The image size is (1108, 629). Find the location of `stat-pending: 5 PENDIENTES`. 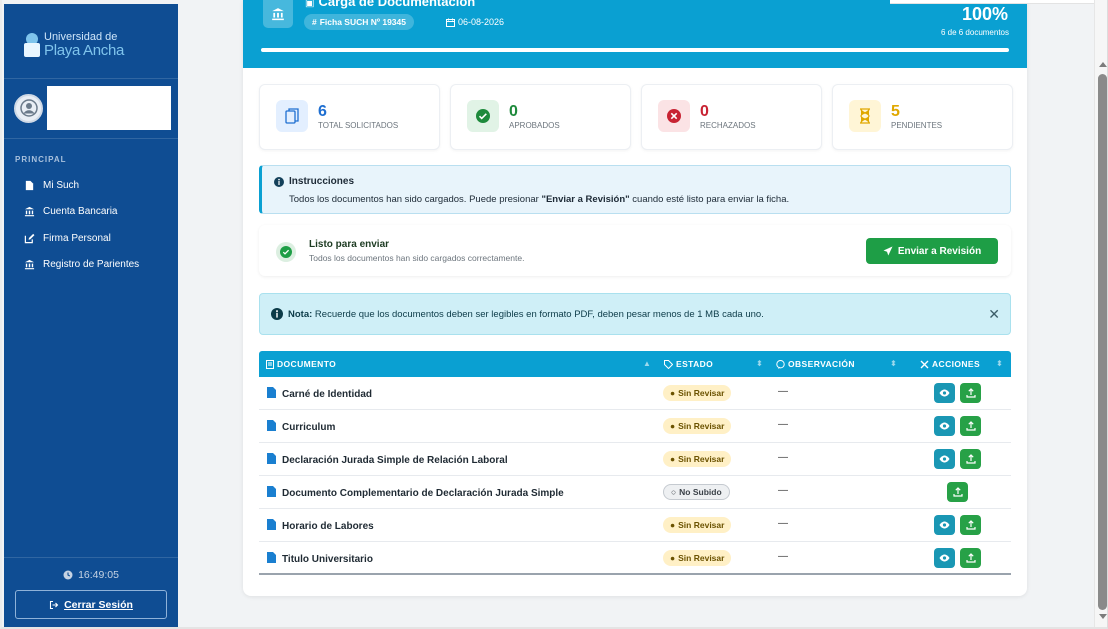

stat-pending: 5 PENDIENTES is located at coordinates (922, 117).